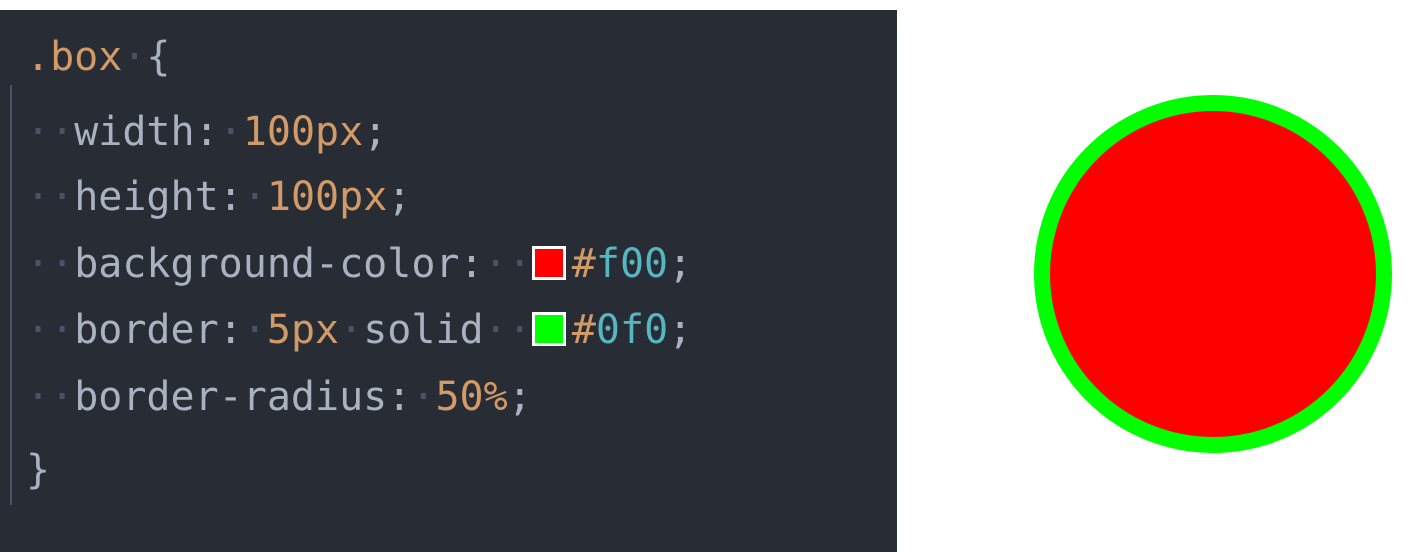  Describe the element at coordinates (243, 397) in the screenshot. I see `property-name: border-radius:` at that location.